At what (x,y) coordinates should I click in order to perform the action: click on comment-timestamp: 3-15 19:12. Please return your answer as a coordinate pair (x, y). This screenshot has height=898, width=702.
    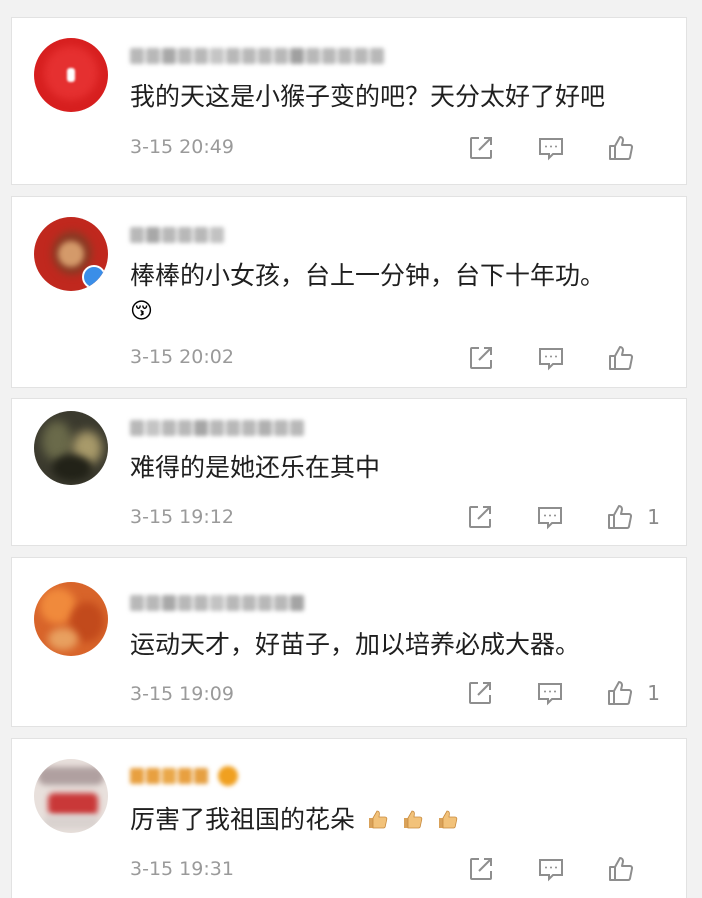
    Looking at the image, I should click on (182, 517).